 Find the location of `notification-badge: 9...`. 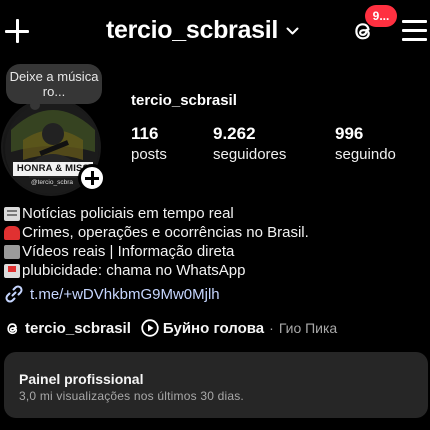

notification-badge: 9... is located at coordinates (381, 16).